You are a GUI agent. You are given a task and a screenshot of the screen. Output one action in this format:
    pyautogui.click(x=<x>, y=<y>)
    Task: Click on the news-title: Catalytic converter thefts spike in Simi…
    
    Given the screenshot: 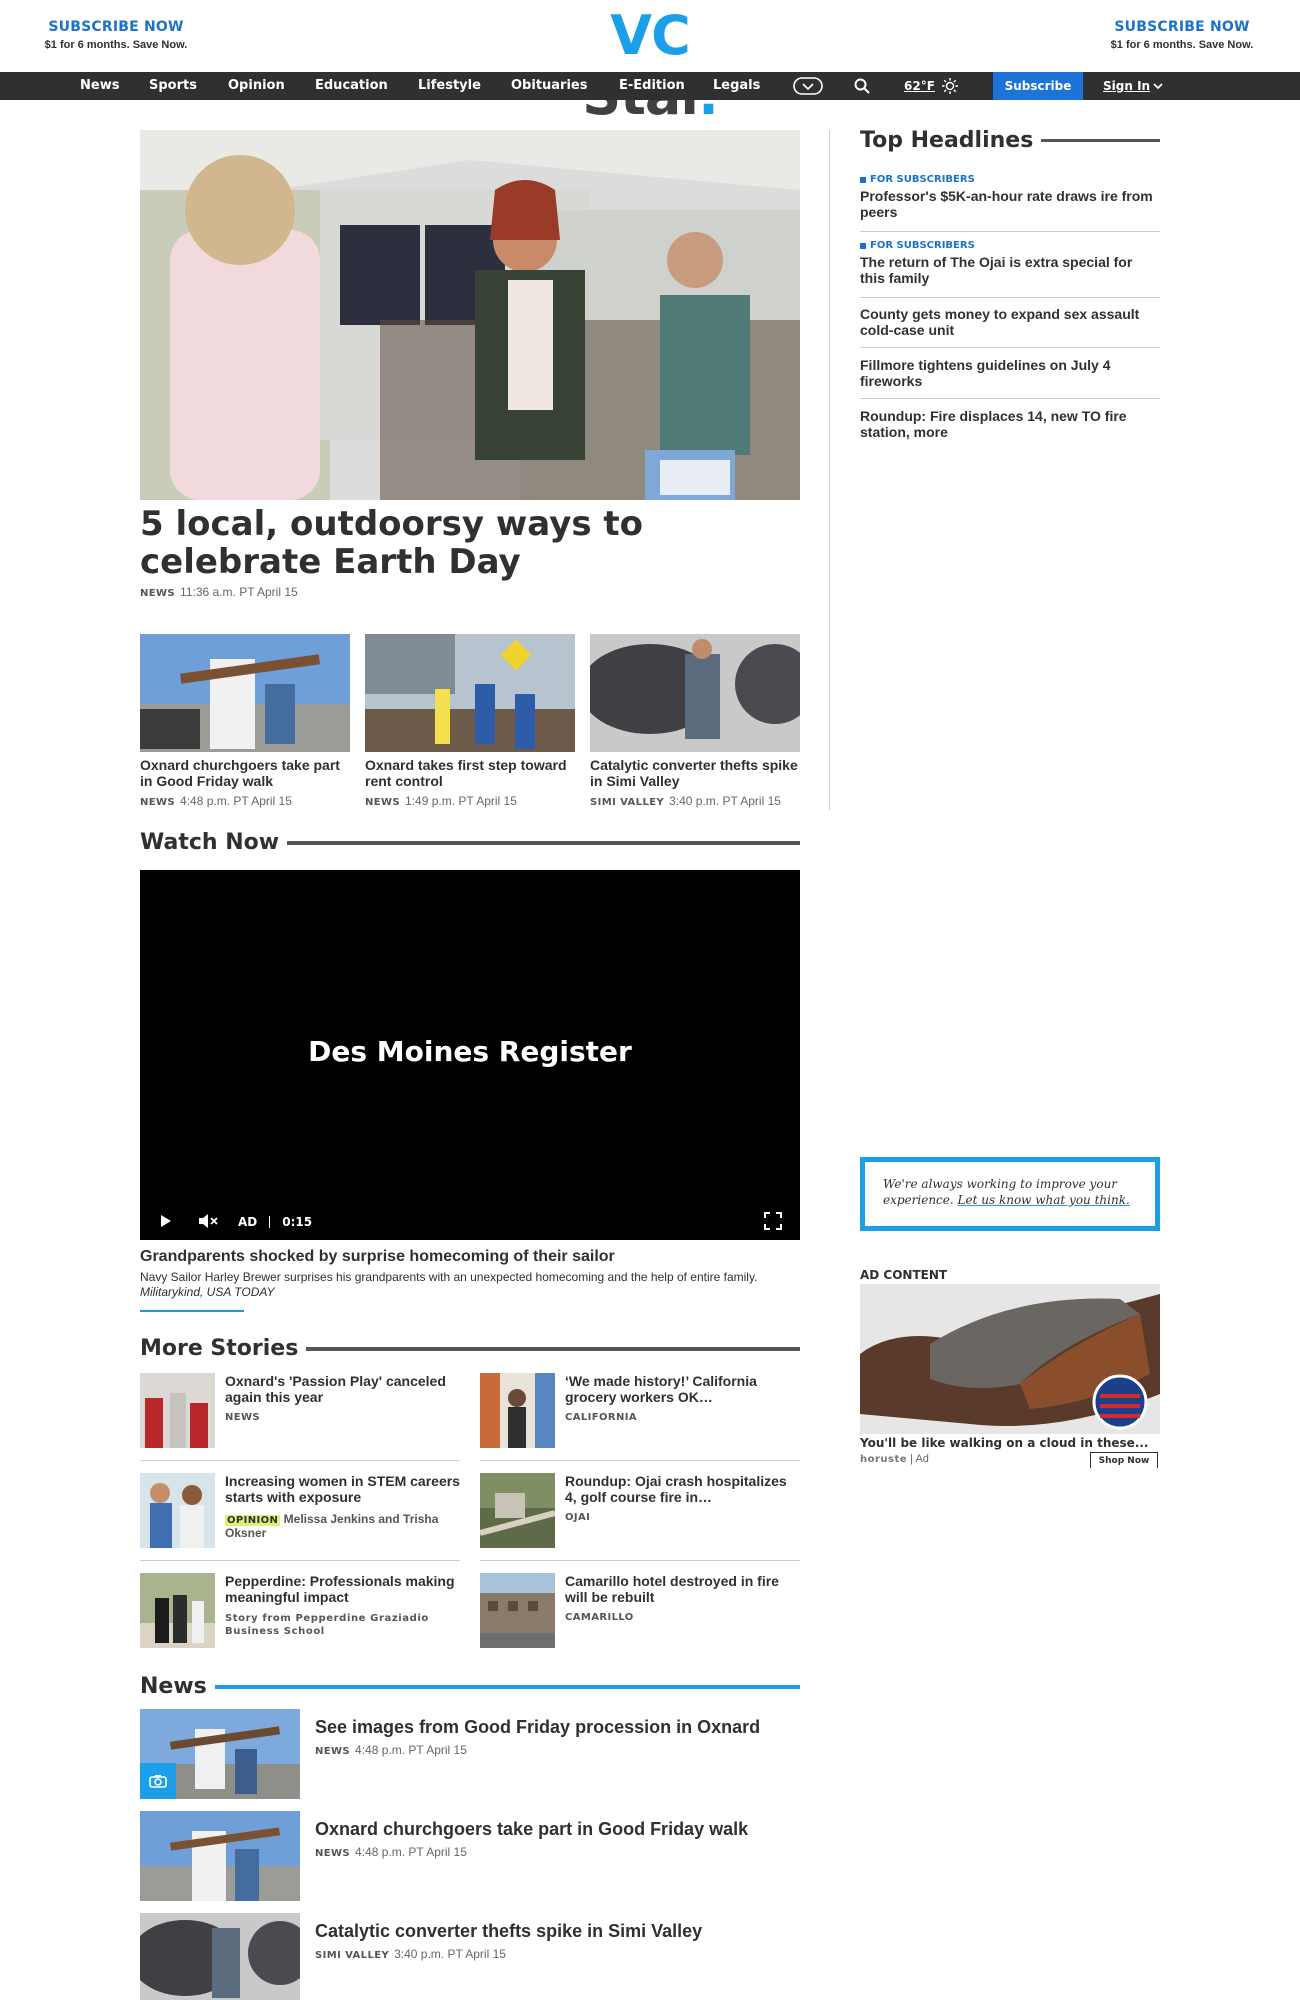 What is the action you would take?
    pyautogui.click(x=508, y=1931)
    